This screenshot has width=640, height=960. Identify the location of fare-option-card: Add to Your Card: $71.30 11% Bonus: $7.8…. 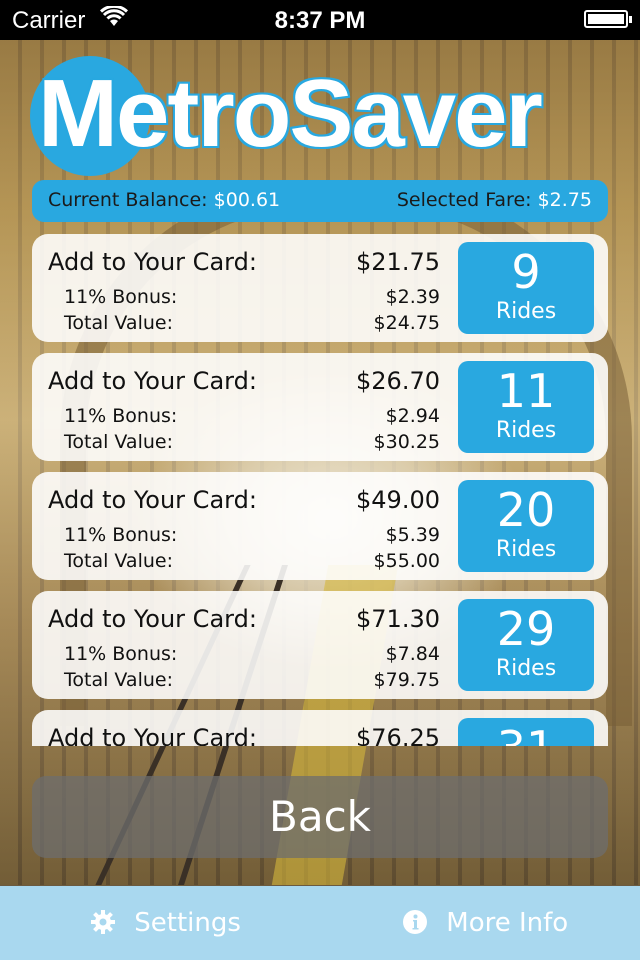
(320, 645).